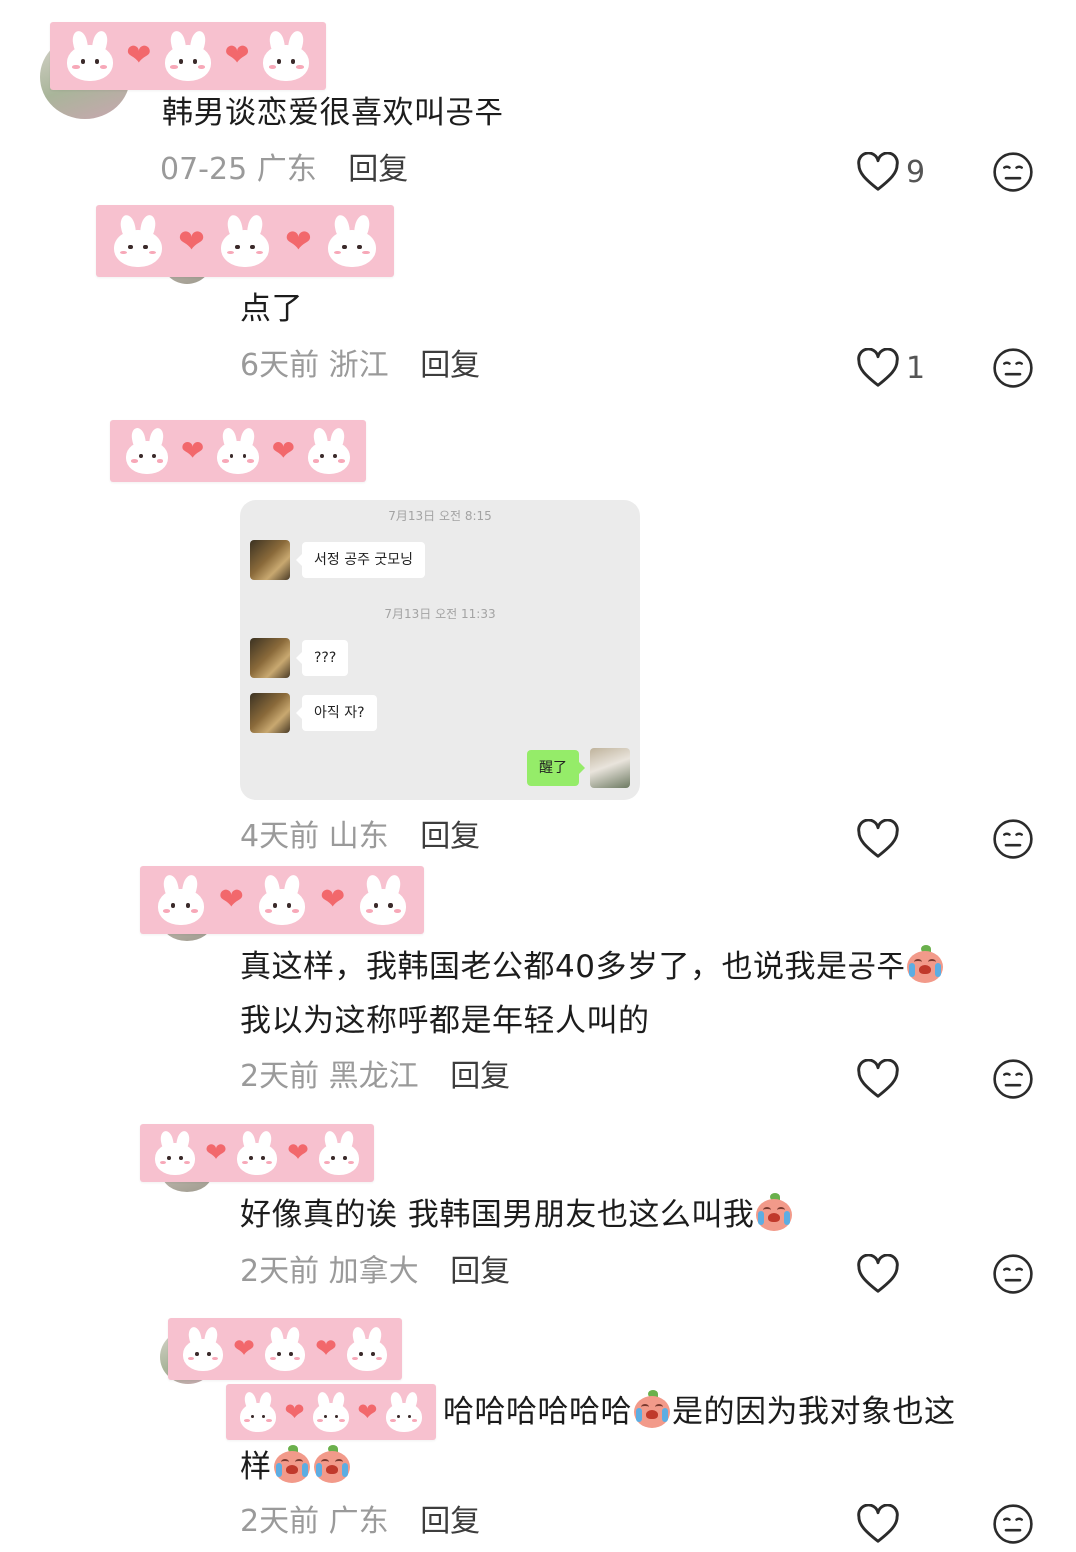 This screenshot has width=1076, height=1552. What do you see at coordinates (556, 768) in the screenshot?
I see `chat-bubble-self: 醒了` at bounding box center [556, 768].